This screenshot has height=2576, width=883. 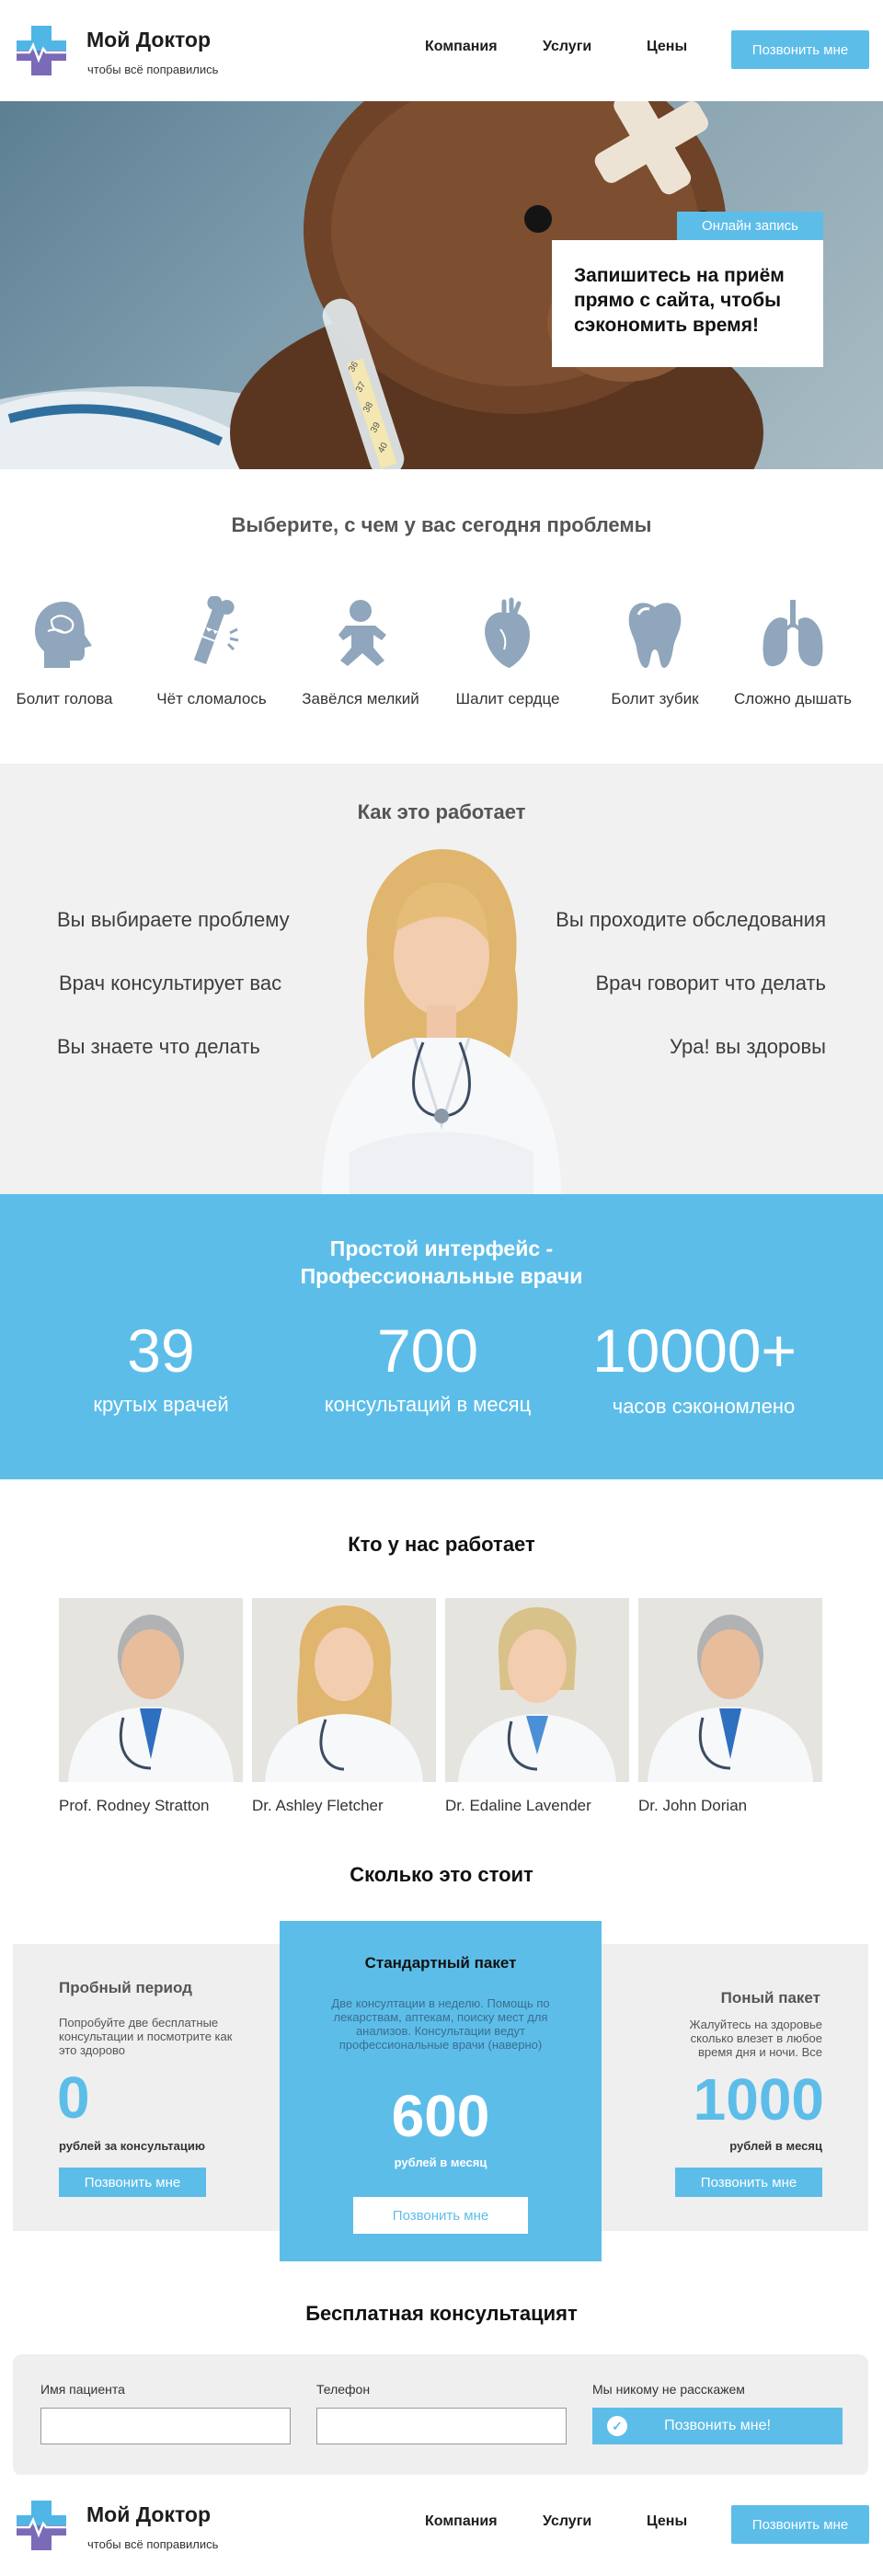 I want to click on doctor-name: Dr. Ashley Fletcher, so click(x=318, y=1805).